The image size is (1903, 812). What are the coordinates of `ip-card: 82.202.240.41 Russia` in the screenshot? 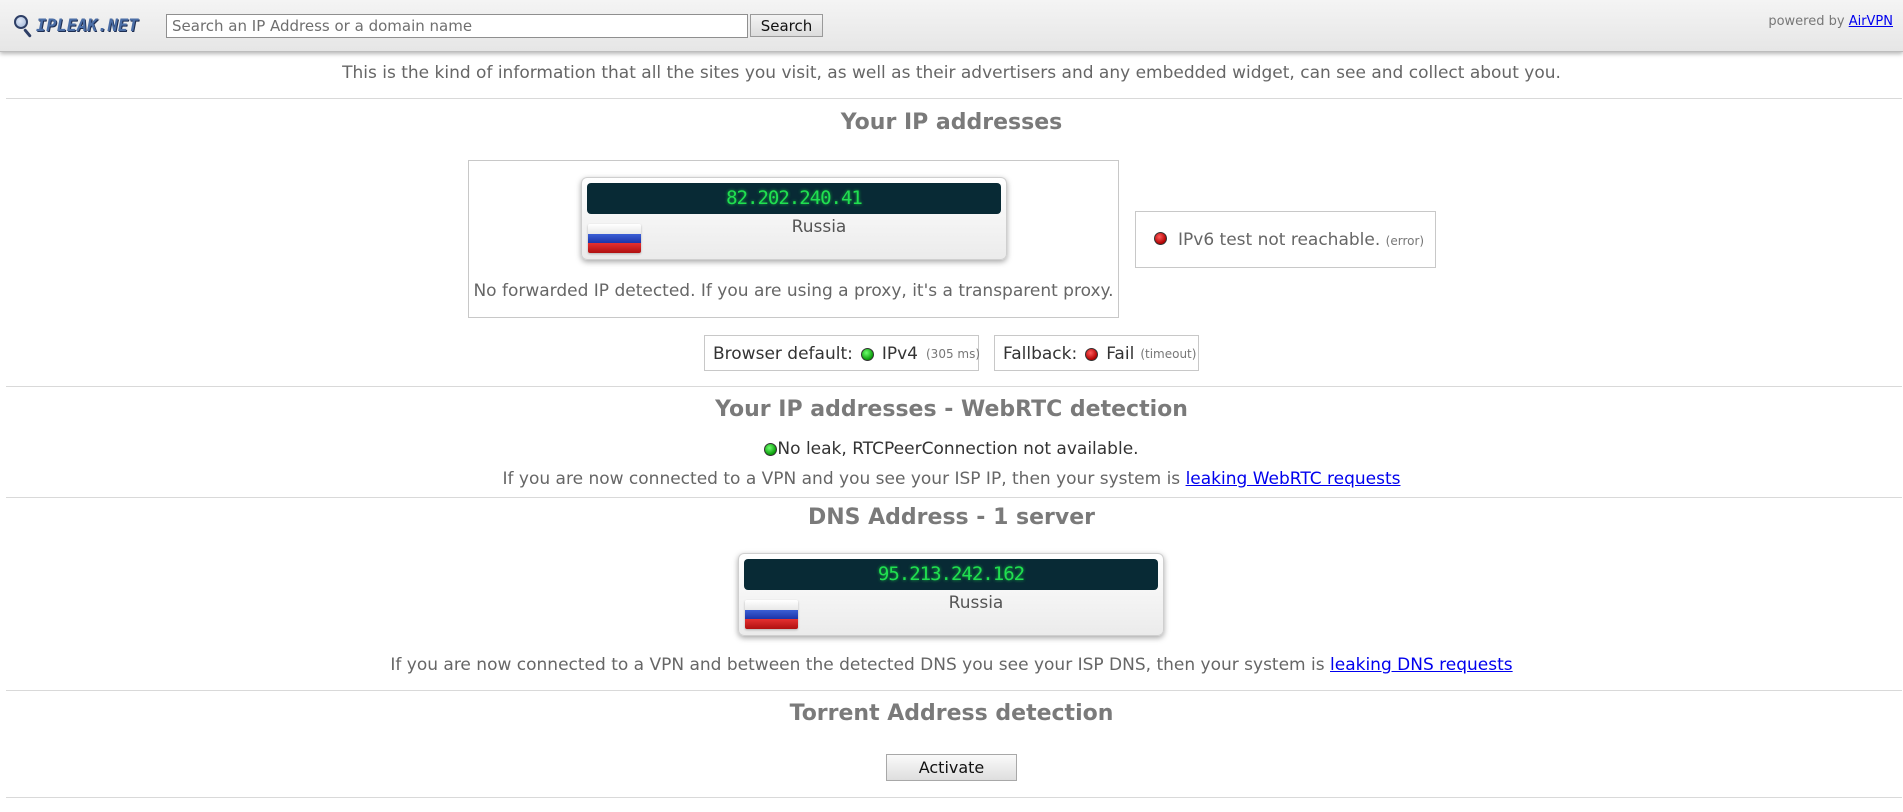 It's located at (794, 218).